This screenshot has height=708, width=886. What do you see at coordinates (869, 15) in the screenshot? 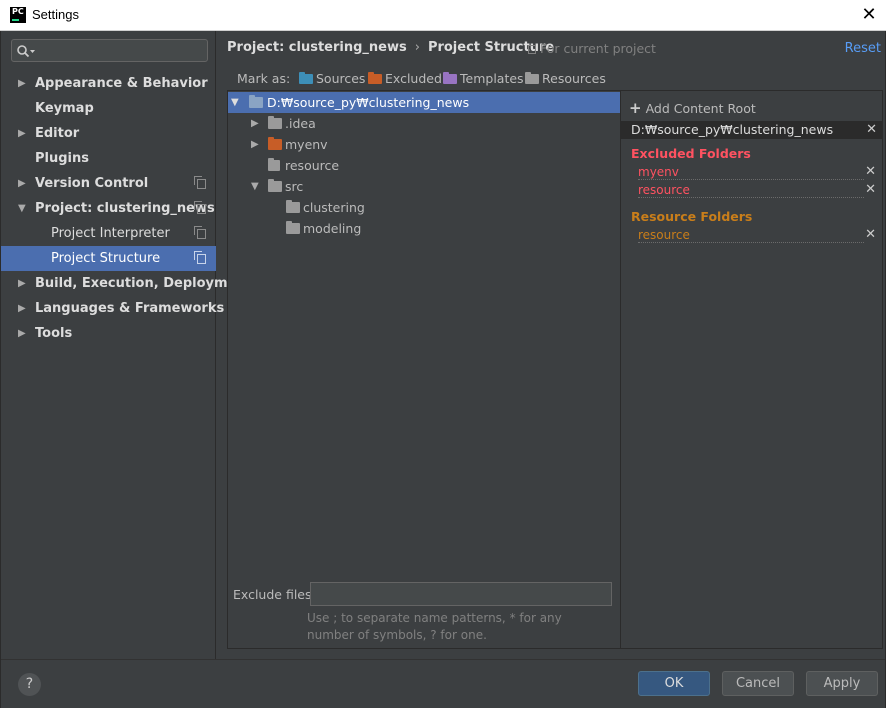
I see `close-window-button: ✕` at bounding box center [869, 15].